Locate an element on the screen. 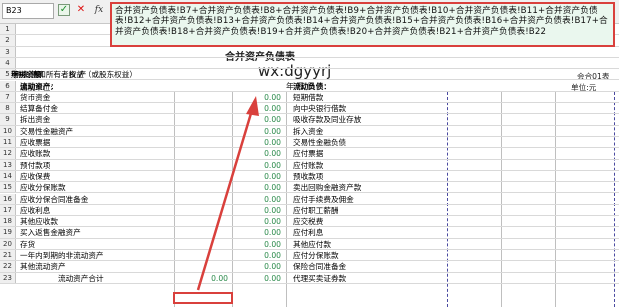  asset-label: 结算备付金 is located at coordinates (95, 108).